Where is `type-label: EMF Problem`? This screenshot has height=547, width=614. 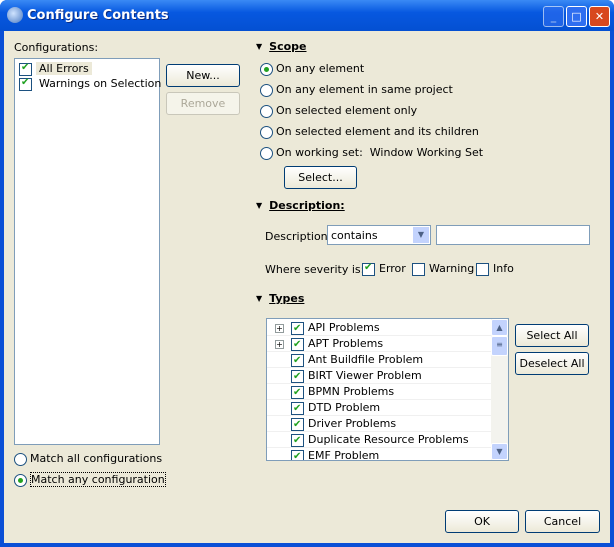
type-label: EMF Problem is located at coordinates (344, 455).